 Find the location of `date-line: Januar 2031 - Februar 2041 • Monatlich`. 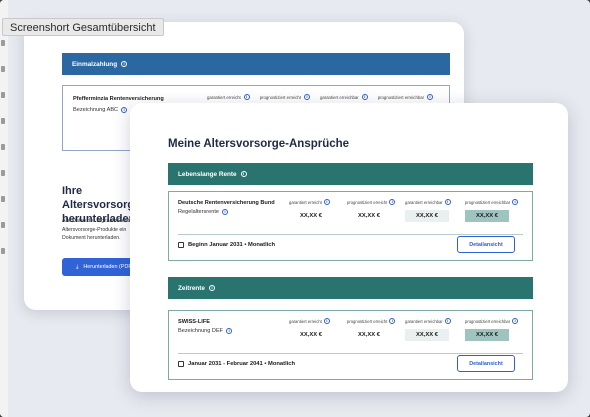

date-line: Januar 2031 - Februar 2041 • Monatlich is located at coordinates (236, 364).